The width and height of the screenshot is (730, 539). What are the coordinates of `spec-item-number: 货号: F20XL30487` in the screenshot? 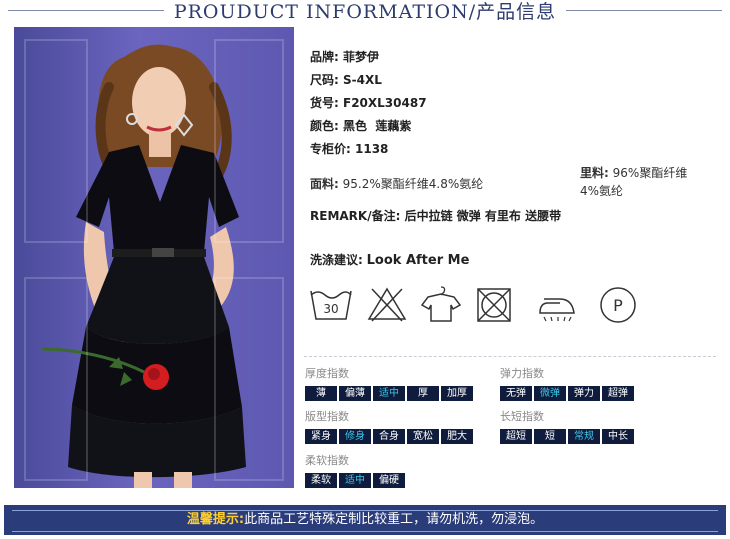 It's located at (368, 102).